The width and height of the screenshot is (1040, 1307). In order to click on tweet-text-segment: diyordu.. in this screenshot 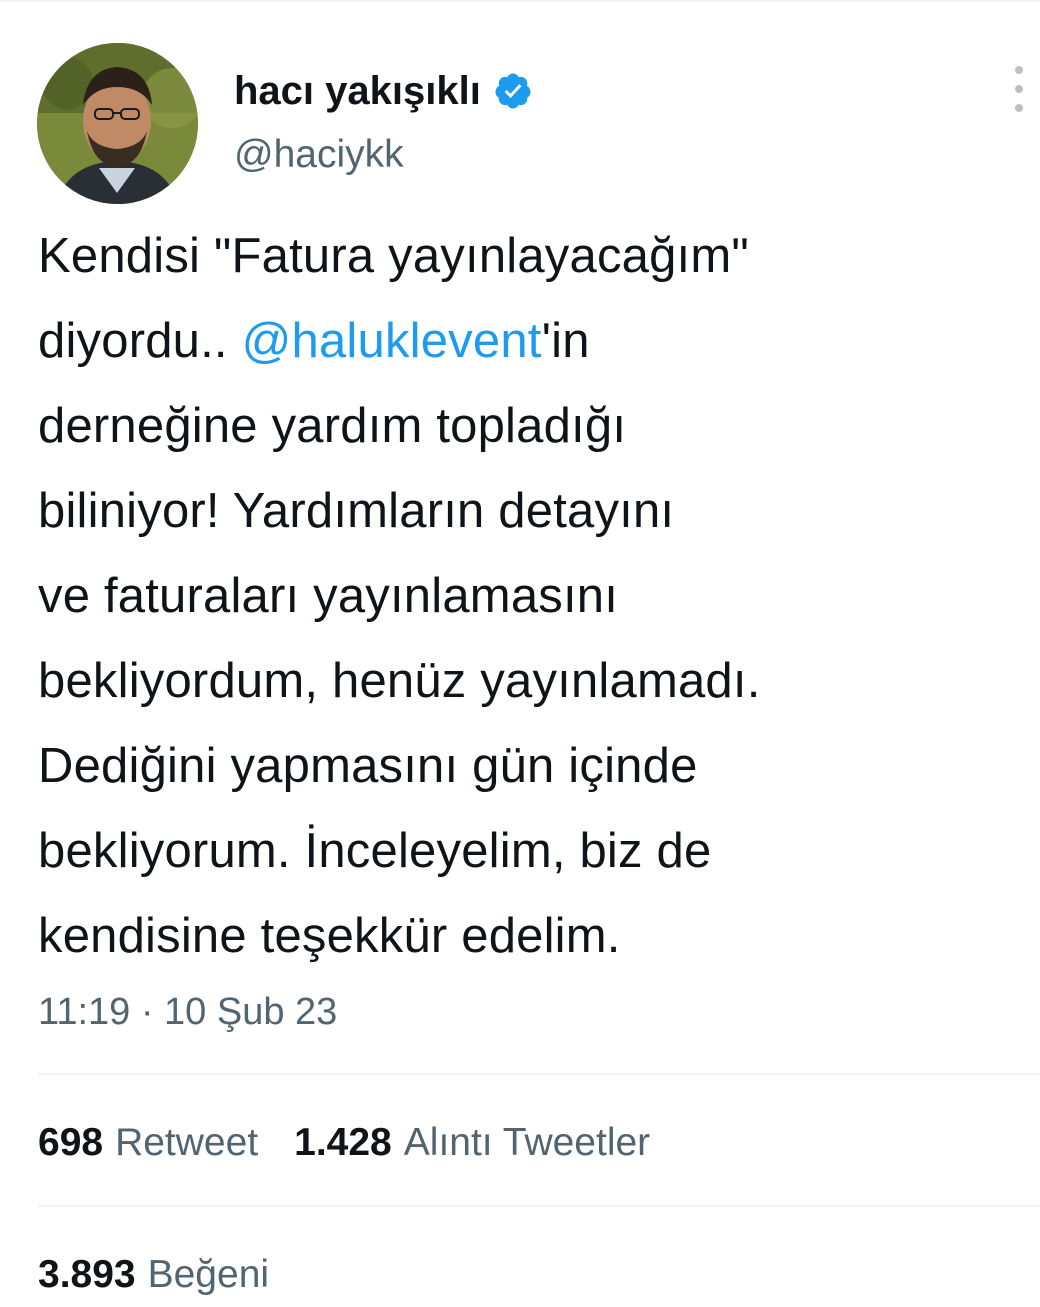, I will do `click(140, 341)`.